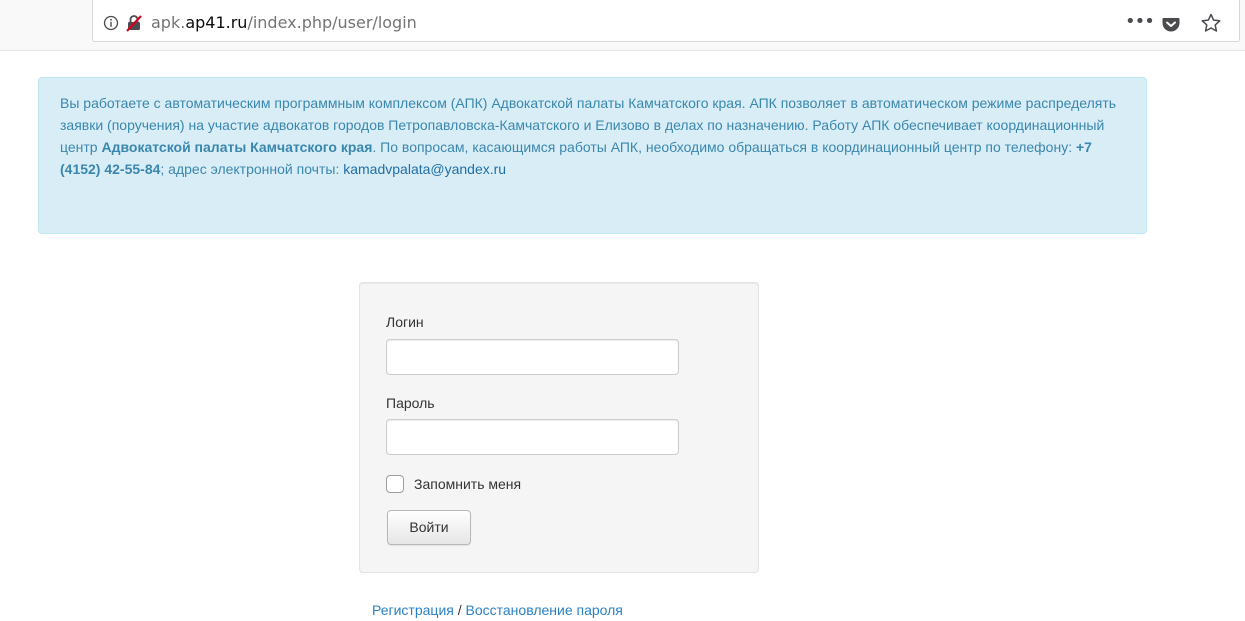  I want to click on url-domain: ap41.ru, so click(216, 22).